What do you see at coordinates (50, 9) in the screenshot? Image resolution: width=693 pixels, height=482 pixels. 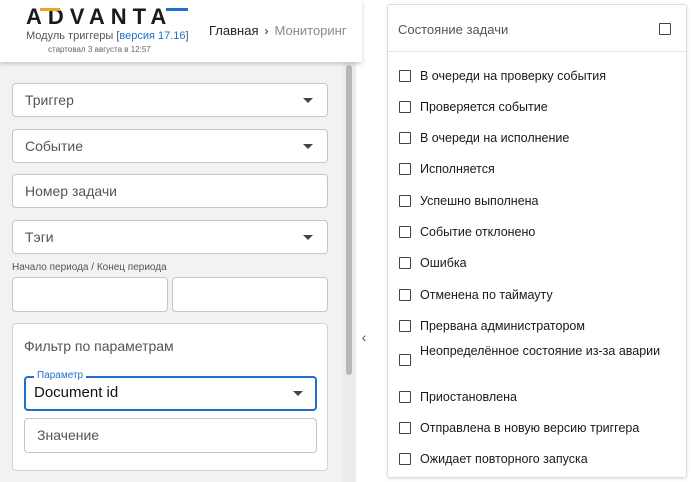 I see `logo-accent-orange` at bounding box center [50, 9].